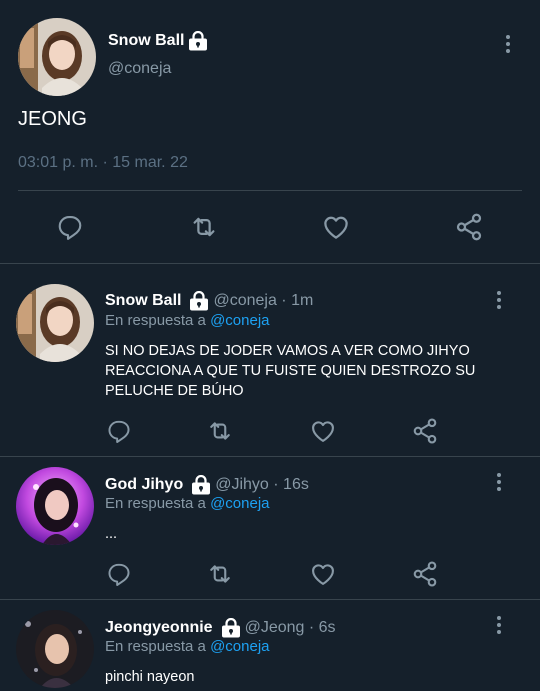  I want to click on tweet-timestamp: 03:01 p. m. · 15 mar. 22, so click(103, 163).